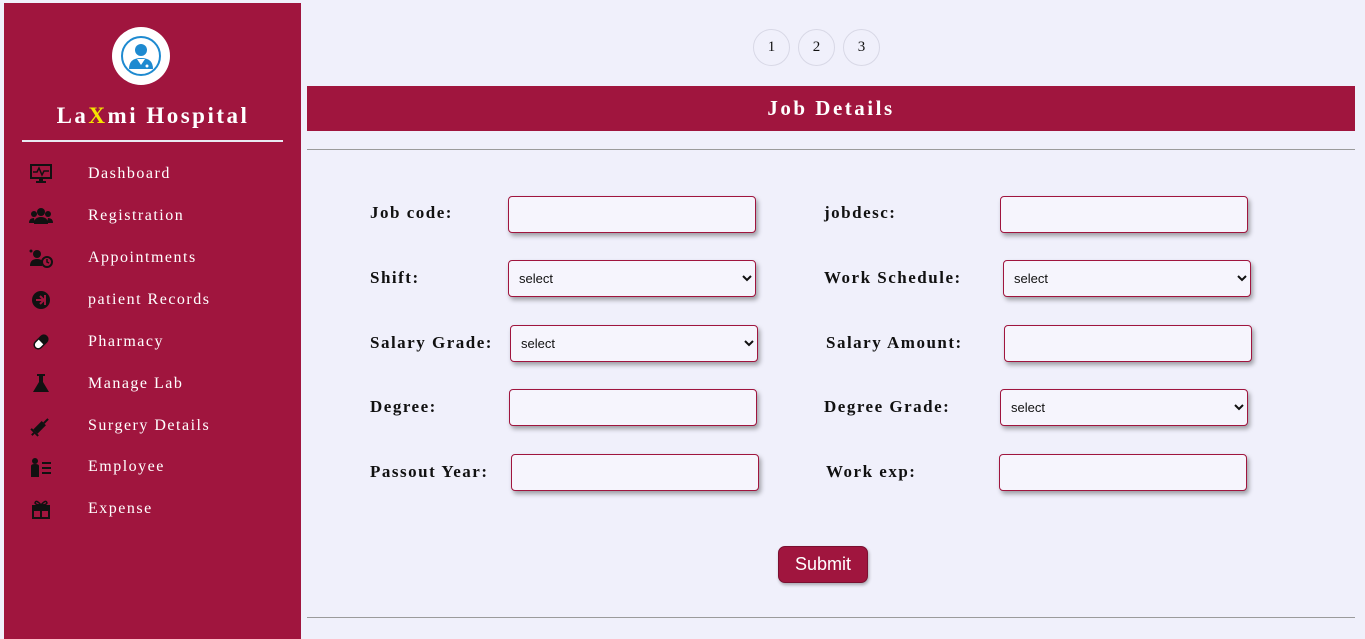 The width and height of the screenshot is (1365, 639). I want to click on work-exp-label: Work exp:, so click(871, 471).